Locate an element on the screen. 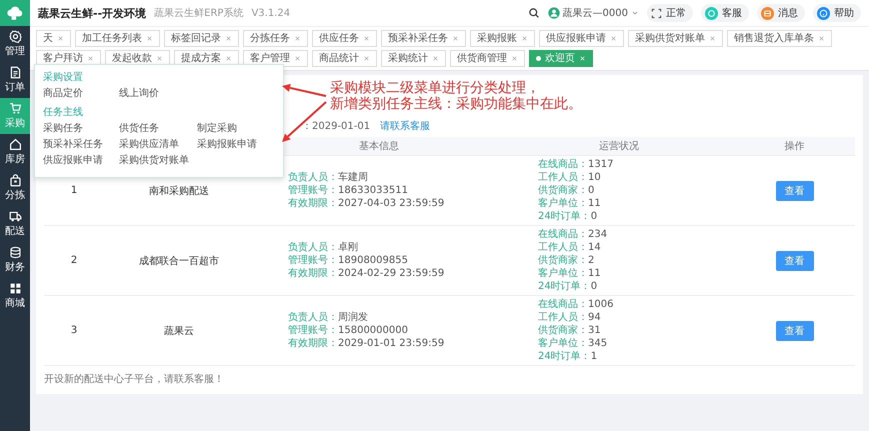 This screenshot has width=869, height=431. tab: 销售退货入库单条 is located at coordinates (779, 38).